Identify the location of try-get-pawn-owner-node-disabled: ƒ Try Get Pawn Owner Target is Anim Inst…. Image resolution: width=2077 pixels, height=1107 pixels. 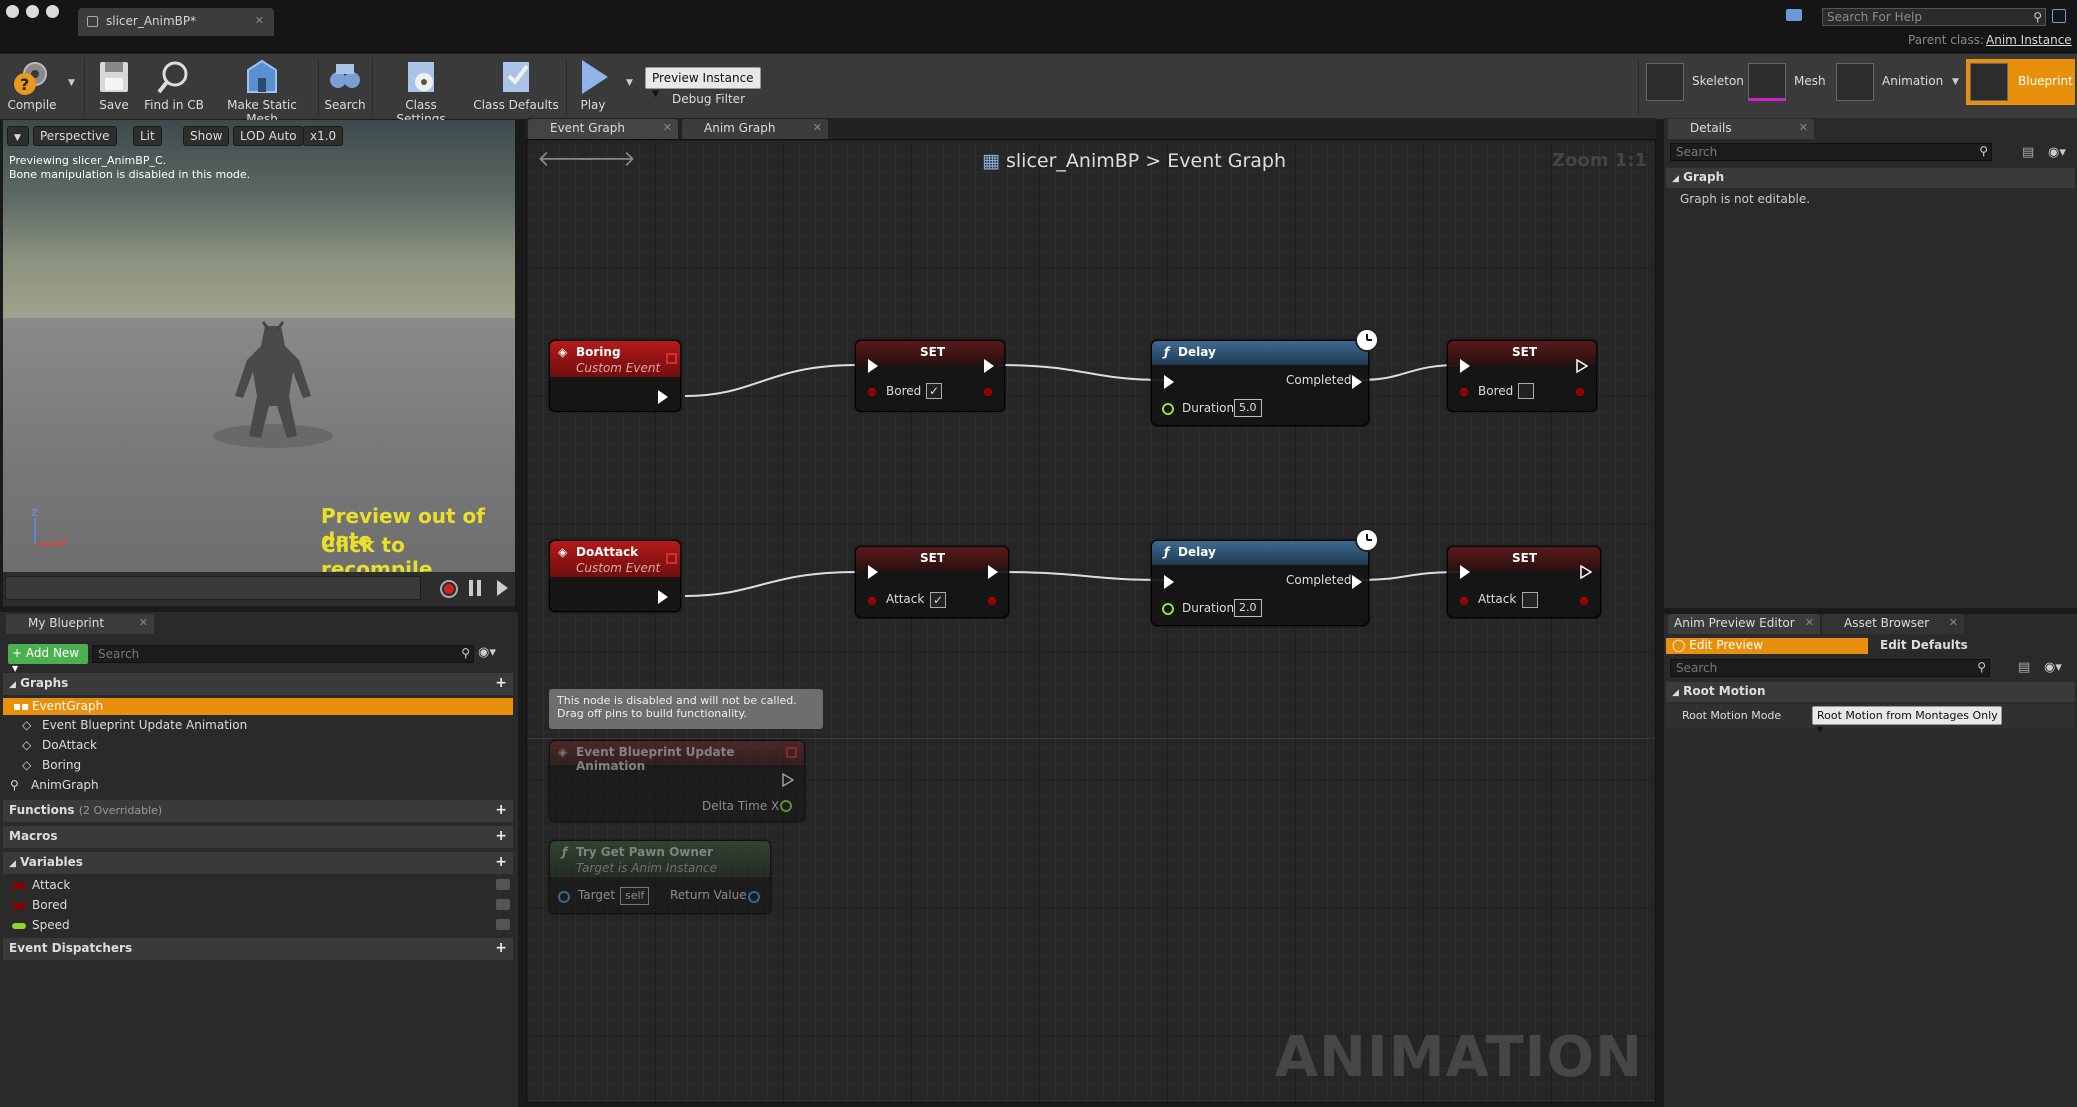
(660, 877).